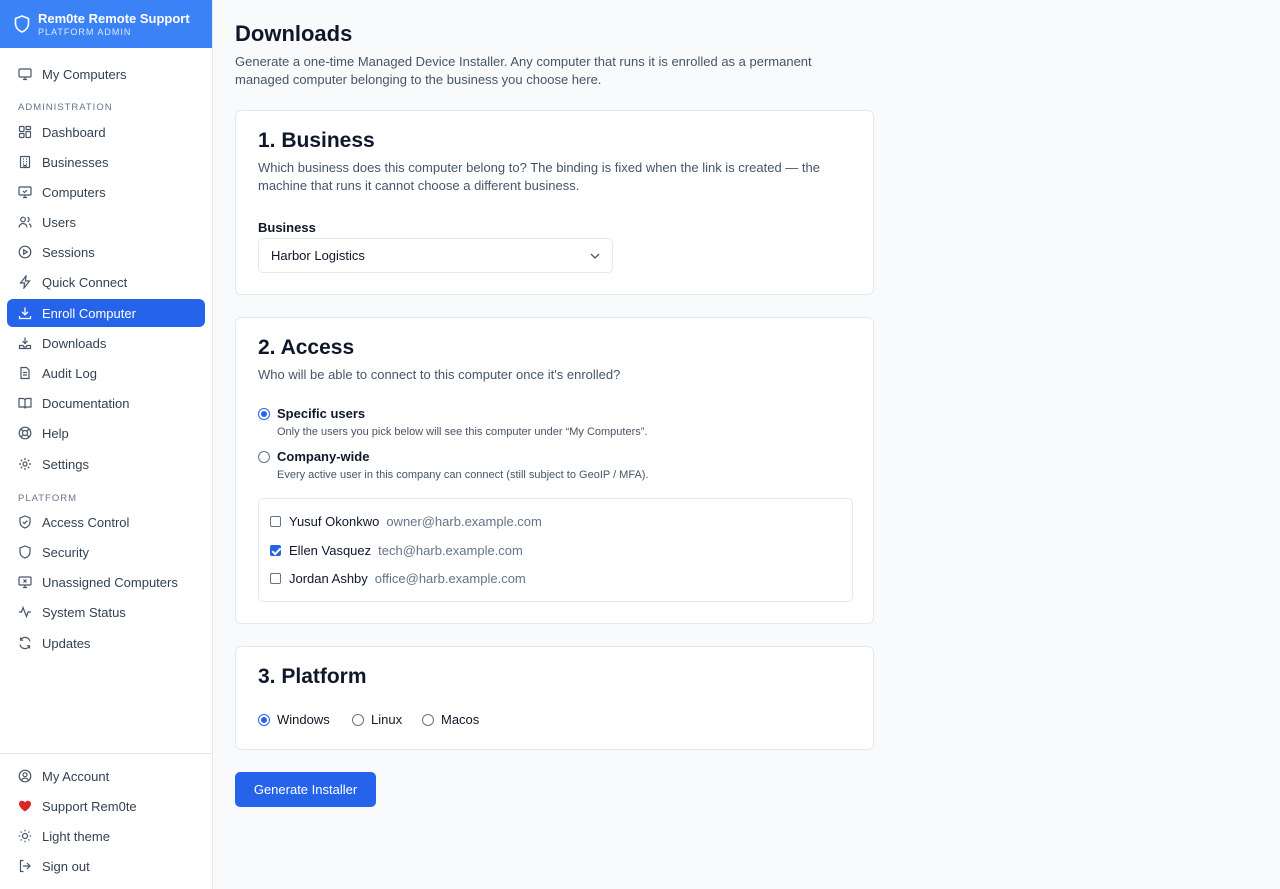  Describe the element at coordinates (114, 18) in the screenshot. I see `brand-title: Rem0te Remote Support` at that location.